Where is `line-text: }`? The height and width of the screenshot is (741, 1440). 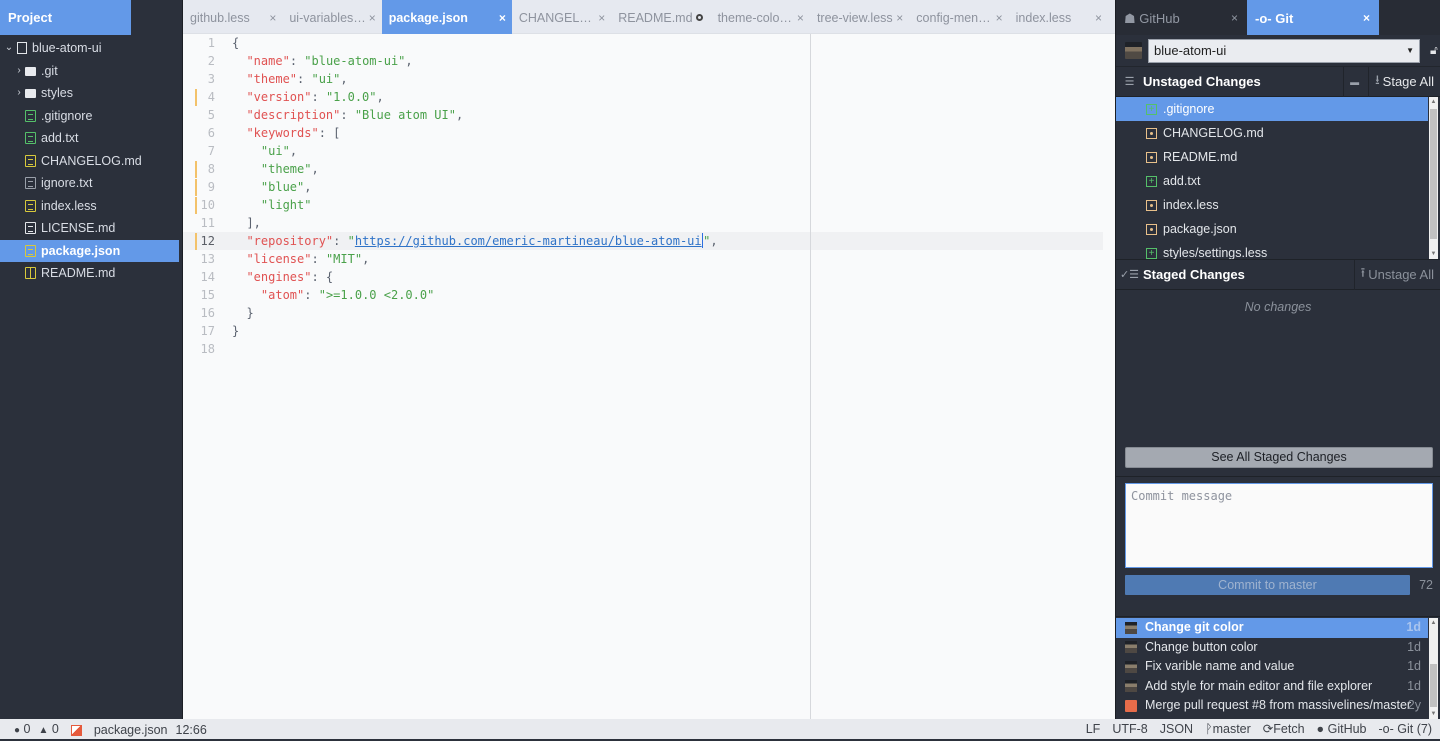
line-text: } is located at coordinates (234, 313).